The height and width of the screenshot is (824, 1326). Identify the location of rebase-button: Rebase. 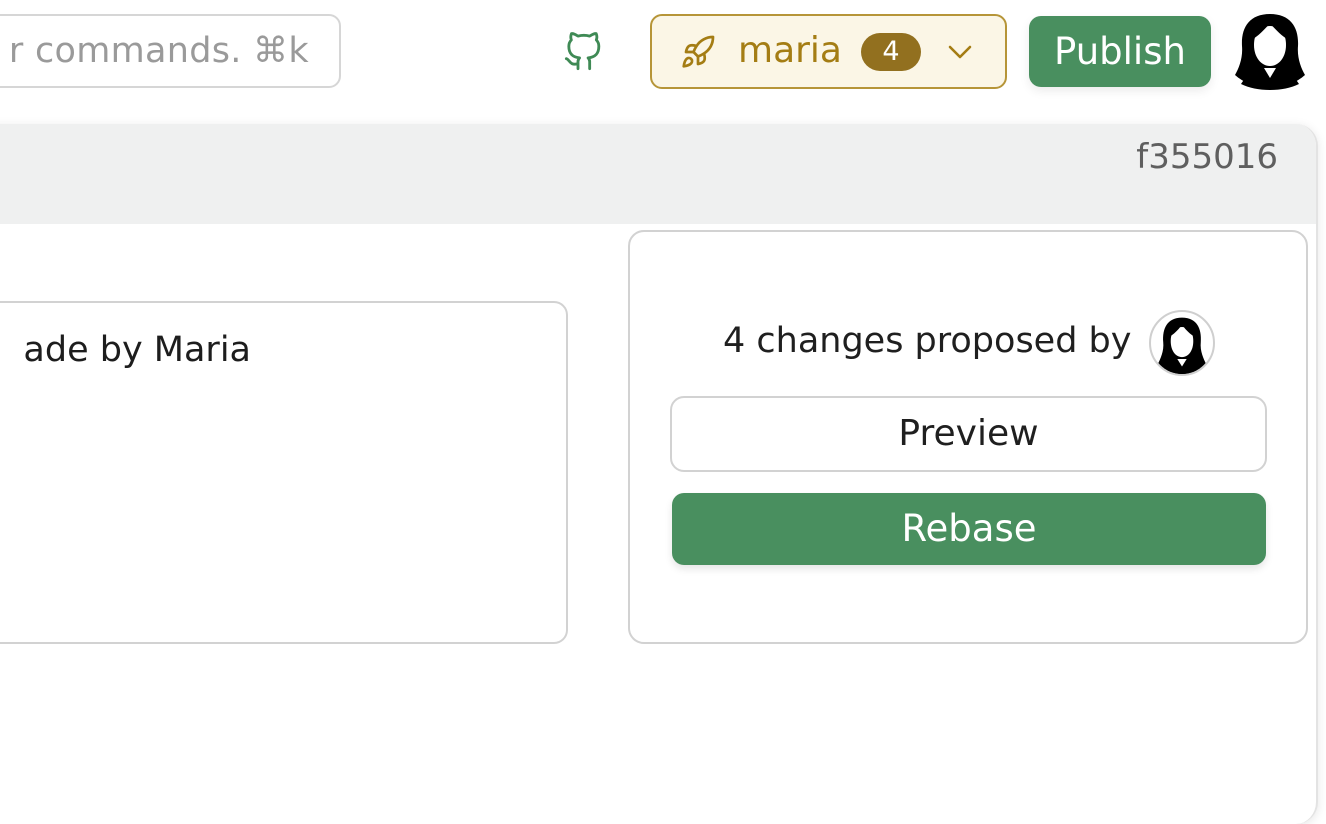
(969, 529).